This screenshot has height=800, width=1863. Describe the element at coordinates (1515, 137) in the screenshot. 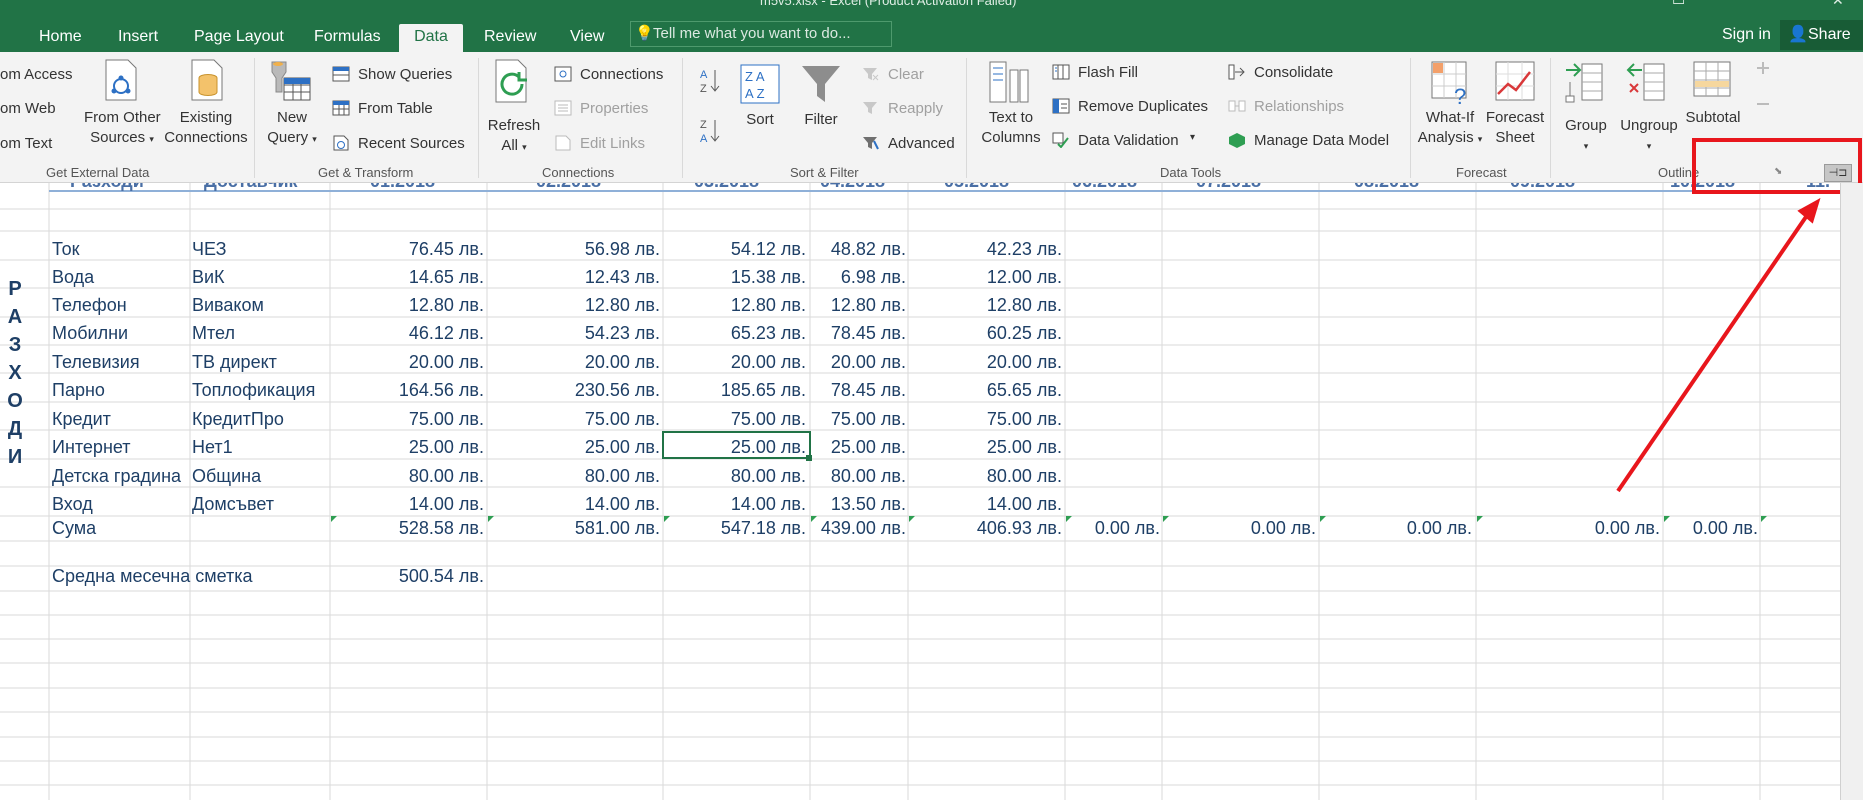

I see `forecast-sheet-label-2: Sheet` at that location.